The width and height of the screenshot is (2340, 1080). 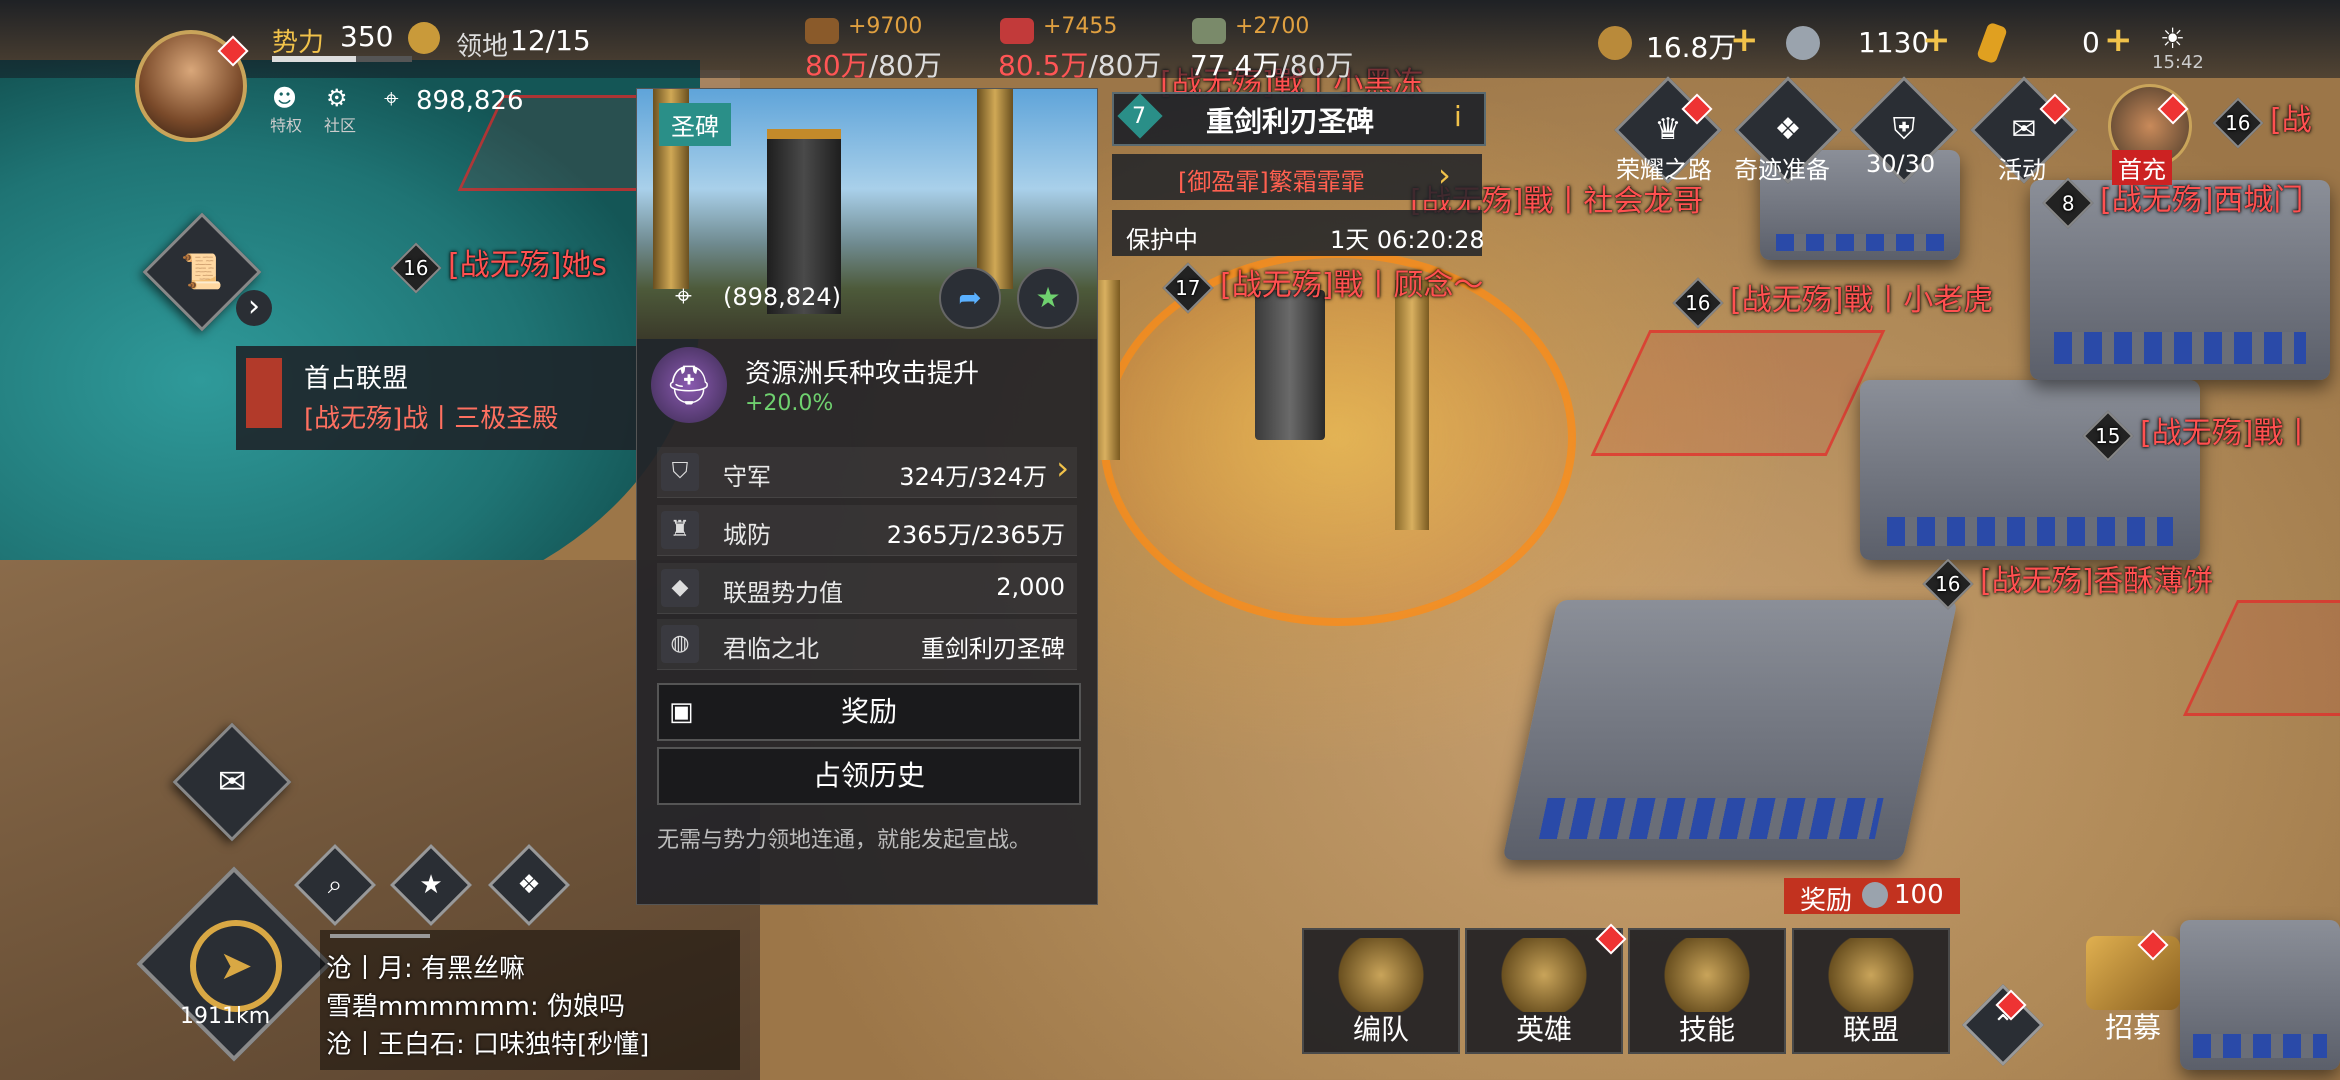 I want to click on target-level: 7, so click(x=1139, y=116).